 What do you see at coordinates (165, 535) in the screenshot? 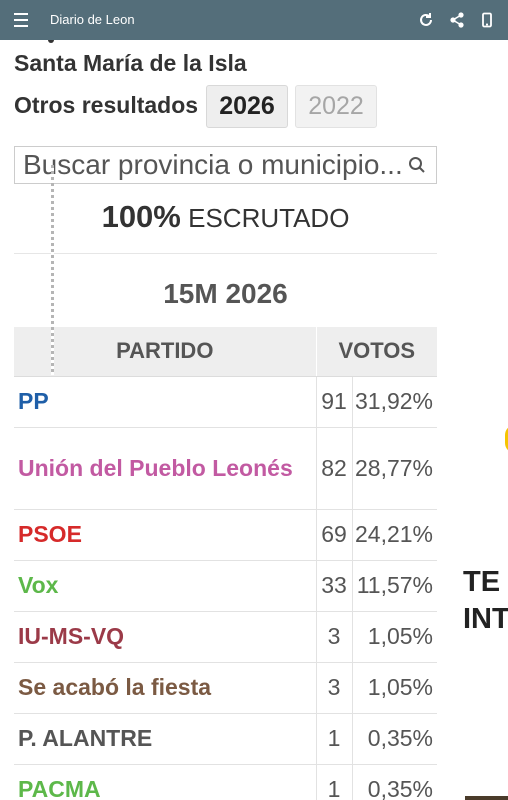
I see `party-name: PSOE` at bounding box center [165, 535].